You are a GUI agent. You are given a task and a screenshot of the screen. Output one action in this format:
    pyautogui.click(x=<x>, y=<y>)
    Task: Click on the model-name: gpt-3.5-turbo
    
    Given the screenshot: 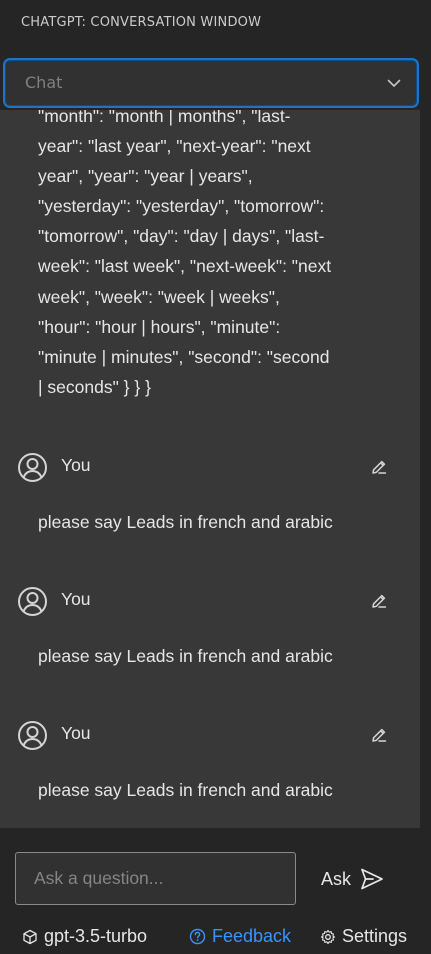 What is the action you would take?
    pyautogui.click(x=96, y=936)
    